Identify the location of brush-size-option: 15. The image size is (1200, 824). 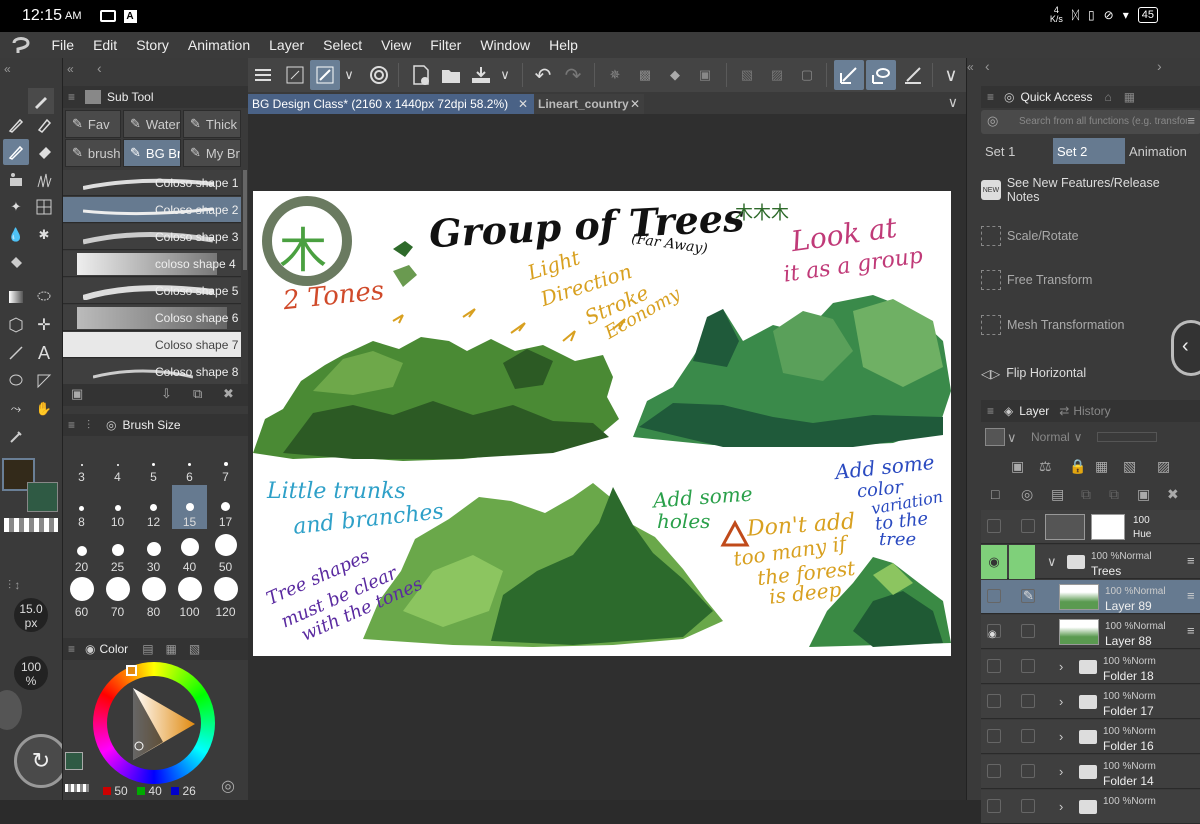
(189, 507).